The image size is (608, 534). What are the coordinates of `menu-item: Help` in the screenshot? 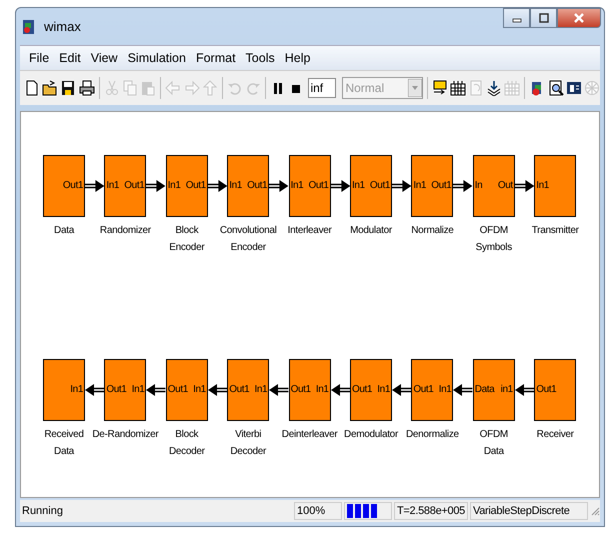 It's located at (298, 58).